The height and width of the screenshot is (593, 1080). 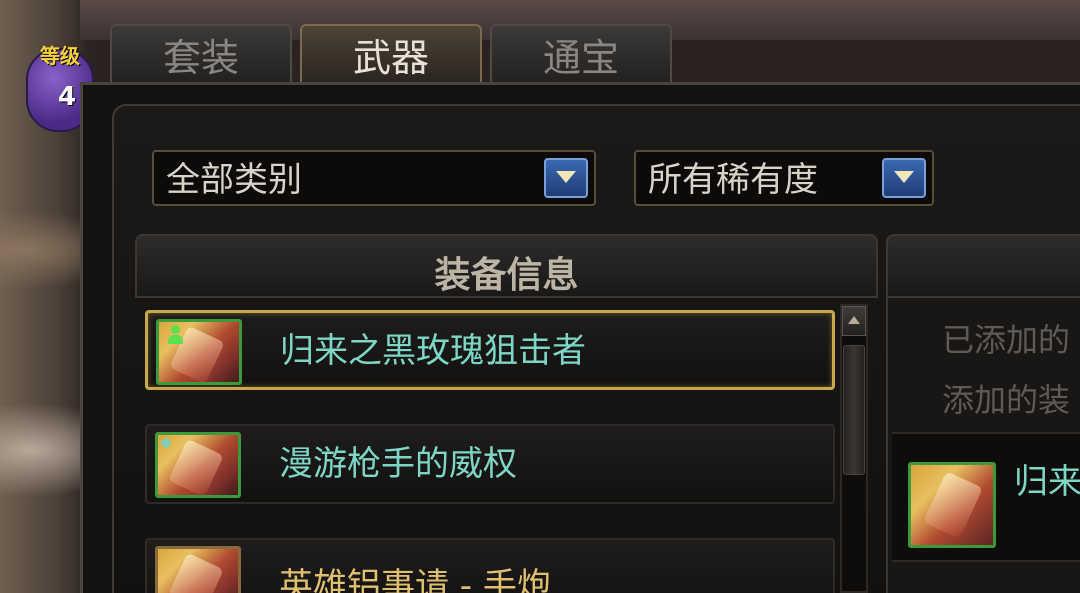 What do you see at coordinates (506, 266) in the screenshot?
I see `equipment-info-header: 装备信息` at bounding box center [506, 266].